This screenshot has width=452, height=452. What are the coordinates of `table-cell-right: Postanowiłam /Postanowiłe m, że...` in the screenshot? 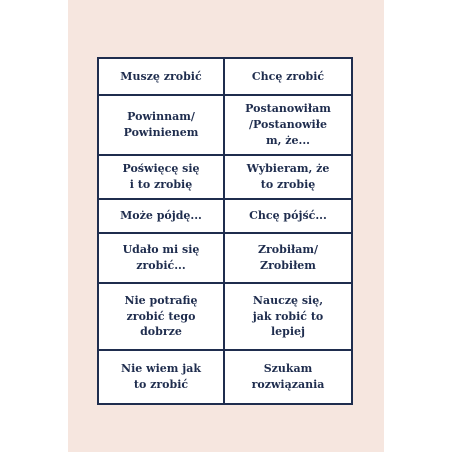 It's located at (288, 126).